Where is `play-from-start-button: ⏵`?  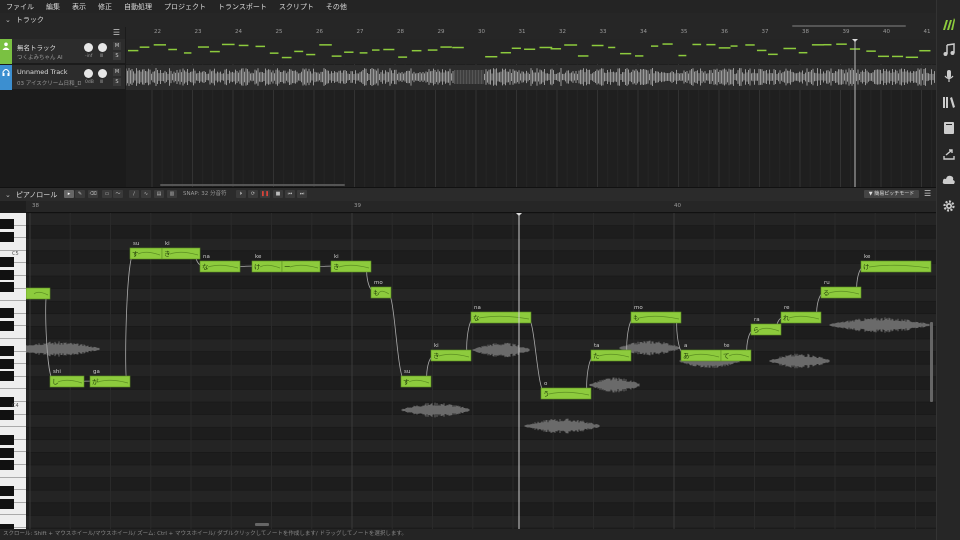 play-from-start-button: ⏵ is located at coordinates (241, 194).